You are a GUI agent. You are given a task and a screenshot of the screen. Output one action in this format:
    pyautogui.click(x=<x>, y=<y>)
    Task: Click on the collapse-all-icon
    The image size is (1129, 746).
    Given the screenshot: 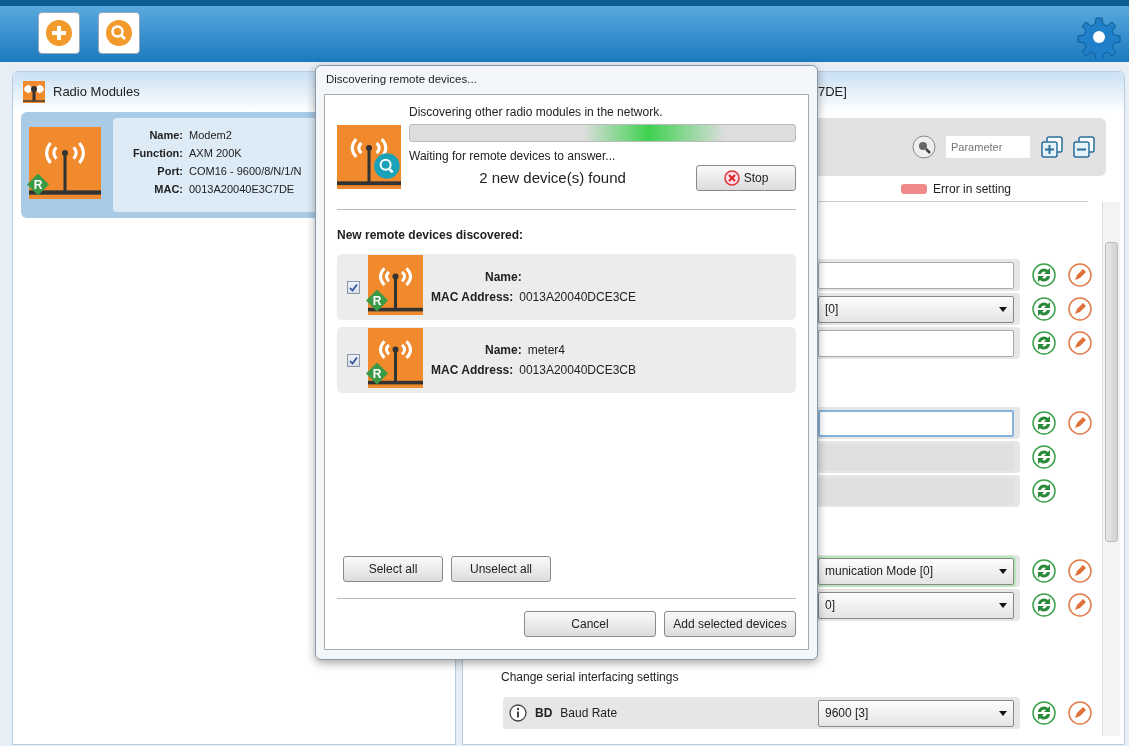 What is the action you would take?
    pyautogui.click(x=1084, y=147)
    